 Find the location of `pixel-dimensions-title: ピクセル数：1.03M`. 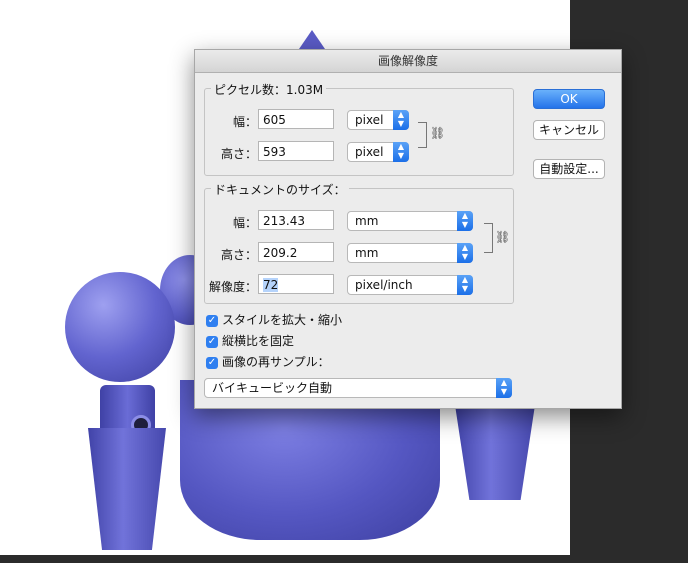

pixel-dimensions-title: ピクセル数：1.03M is located at coordinates (269, 89).